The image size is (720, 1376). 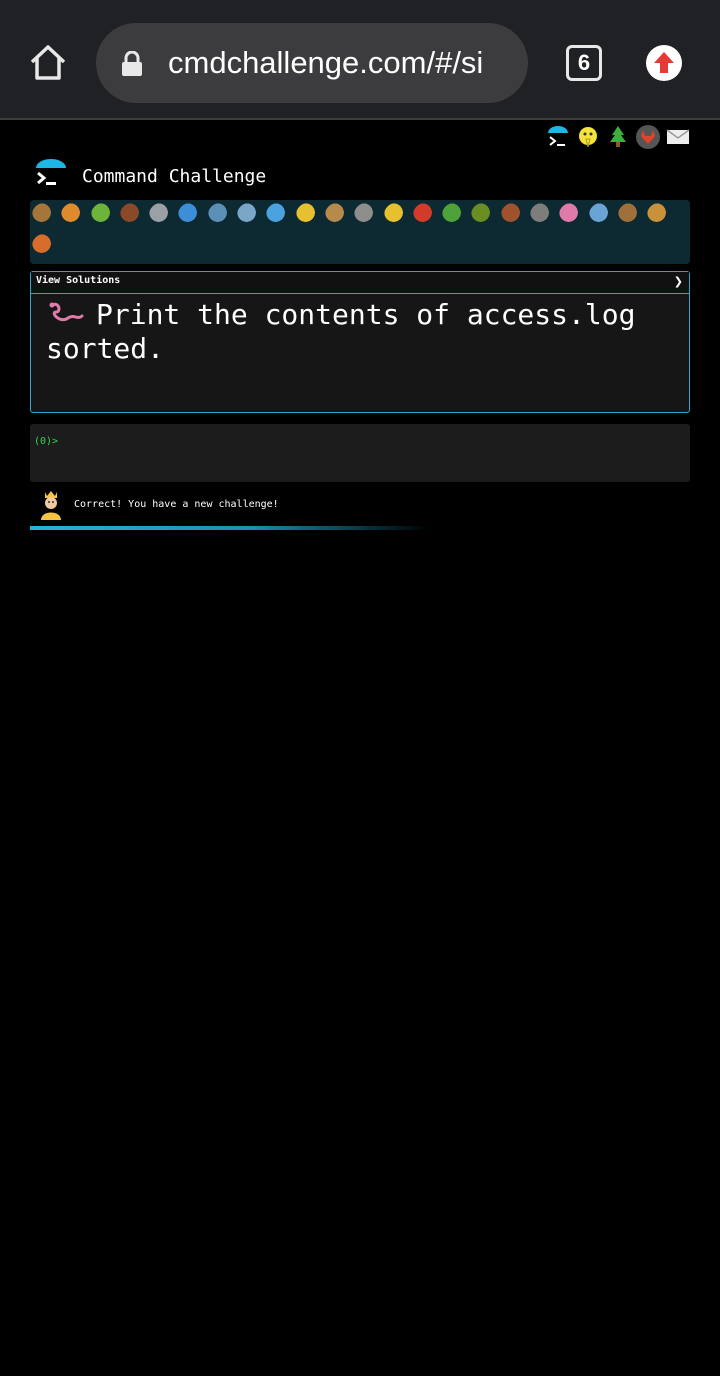 I want to click on dolphin-icon, so click(x=249, y=215).